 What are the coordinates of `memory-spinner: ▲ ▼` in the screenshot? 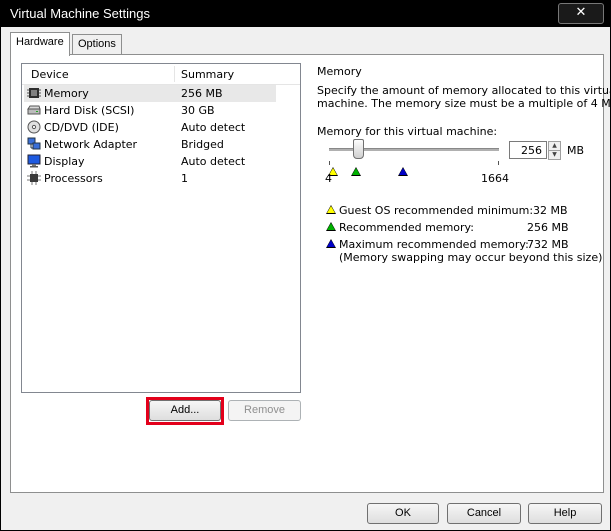 It's located at (554, 150).